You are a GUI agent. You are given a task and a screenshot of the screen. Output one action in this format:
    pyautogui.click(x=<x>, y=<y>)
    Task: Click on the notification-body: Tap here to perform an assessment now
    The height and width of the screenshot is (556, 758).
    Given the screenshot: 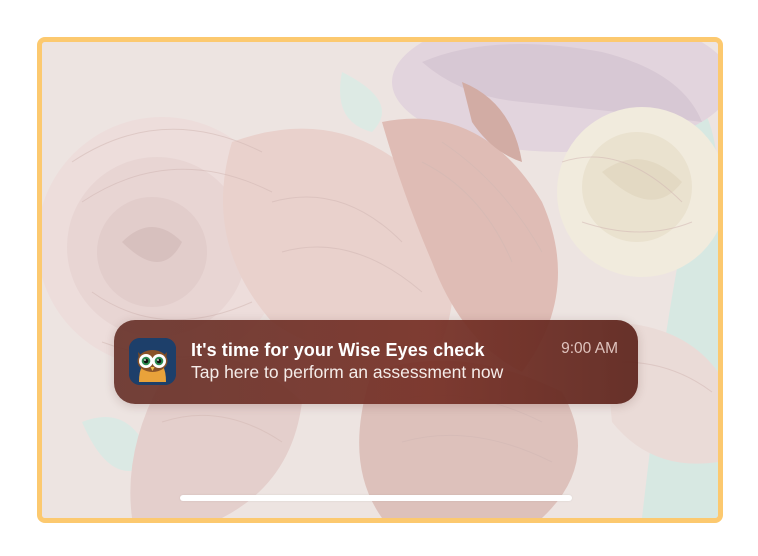 What is the action you would take?
    pyautogui.click(x=347, y=372)
    